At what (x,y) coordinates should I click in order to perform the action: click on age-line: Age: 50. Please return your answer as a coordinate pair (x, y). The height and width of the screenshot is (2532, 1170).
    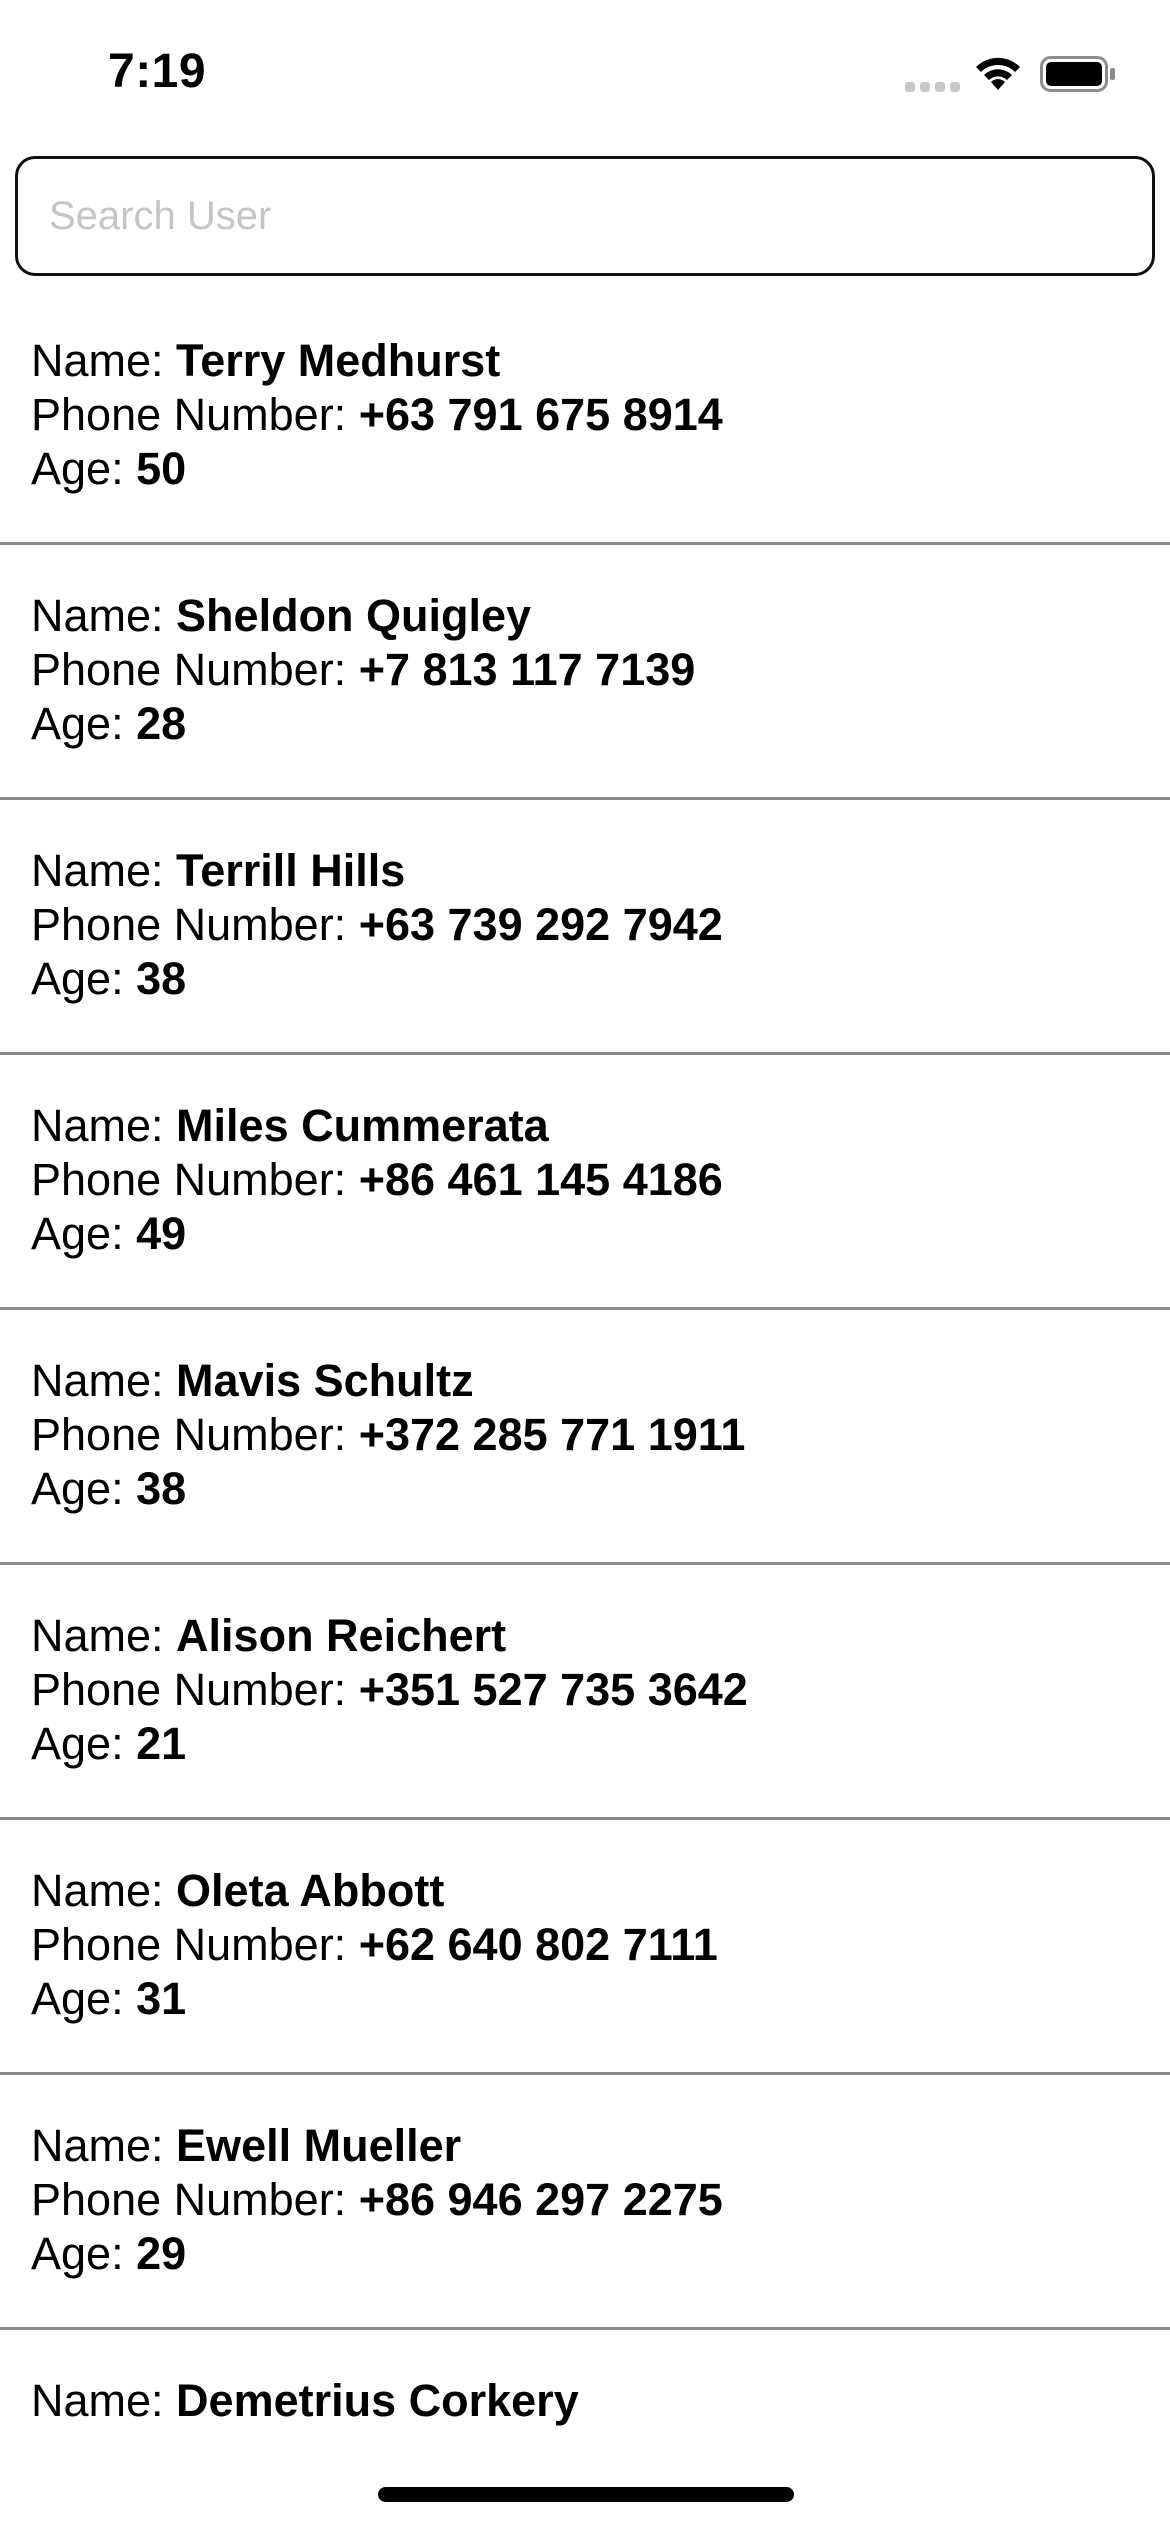
    Looking at the image, I should click on (600, 469).